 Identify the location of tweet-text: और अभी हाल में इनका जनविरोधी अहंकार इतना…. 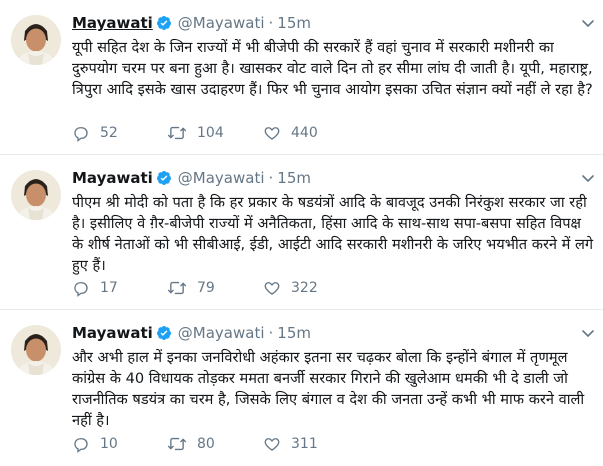
(328, 389).